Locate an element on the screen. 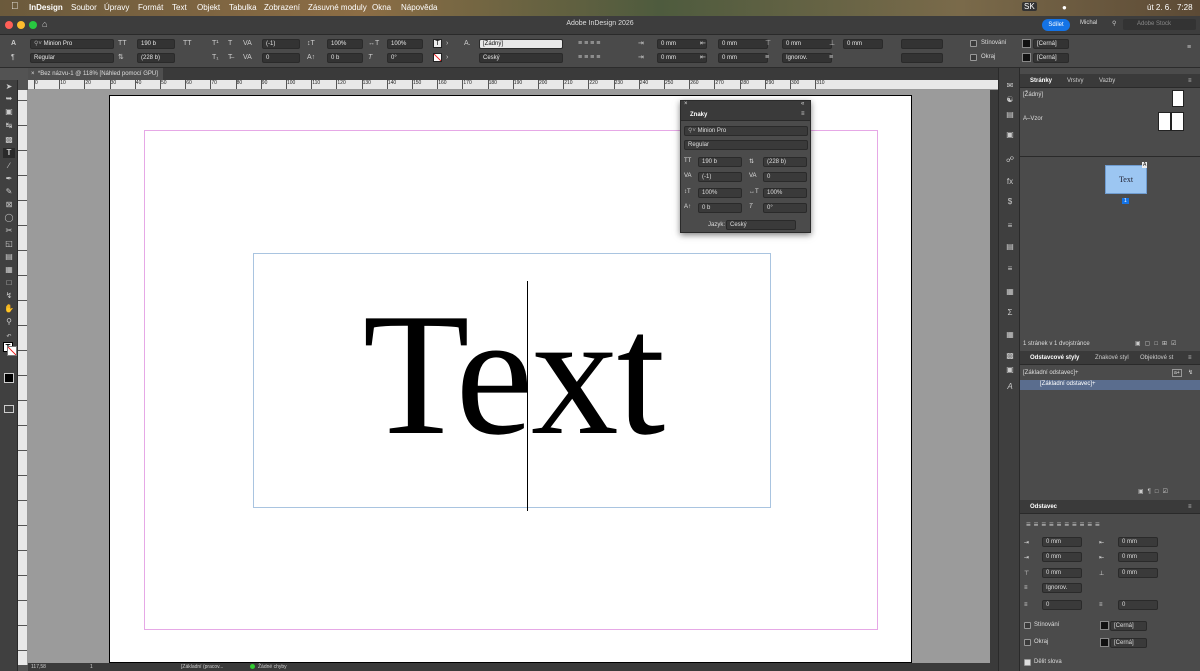 The image size is (1200, 671). pages-footer-icons: ▣▢□⊞☑ is located at coordinates (1157, 343).